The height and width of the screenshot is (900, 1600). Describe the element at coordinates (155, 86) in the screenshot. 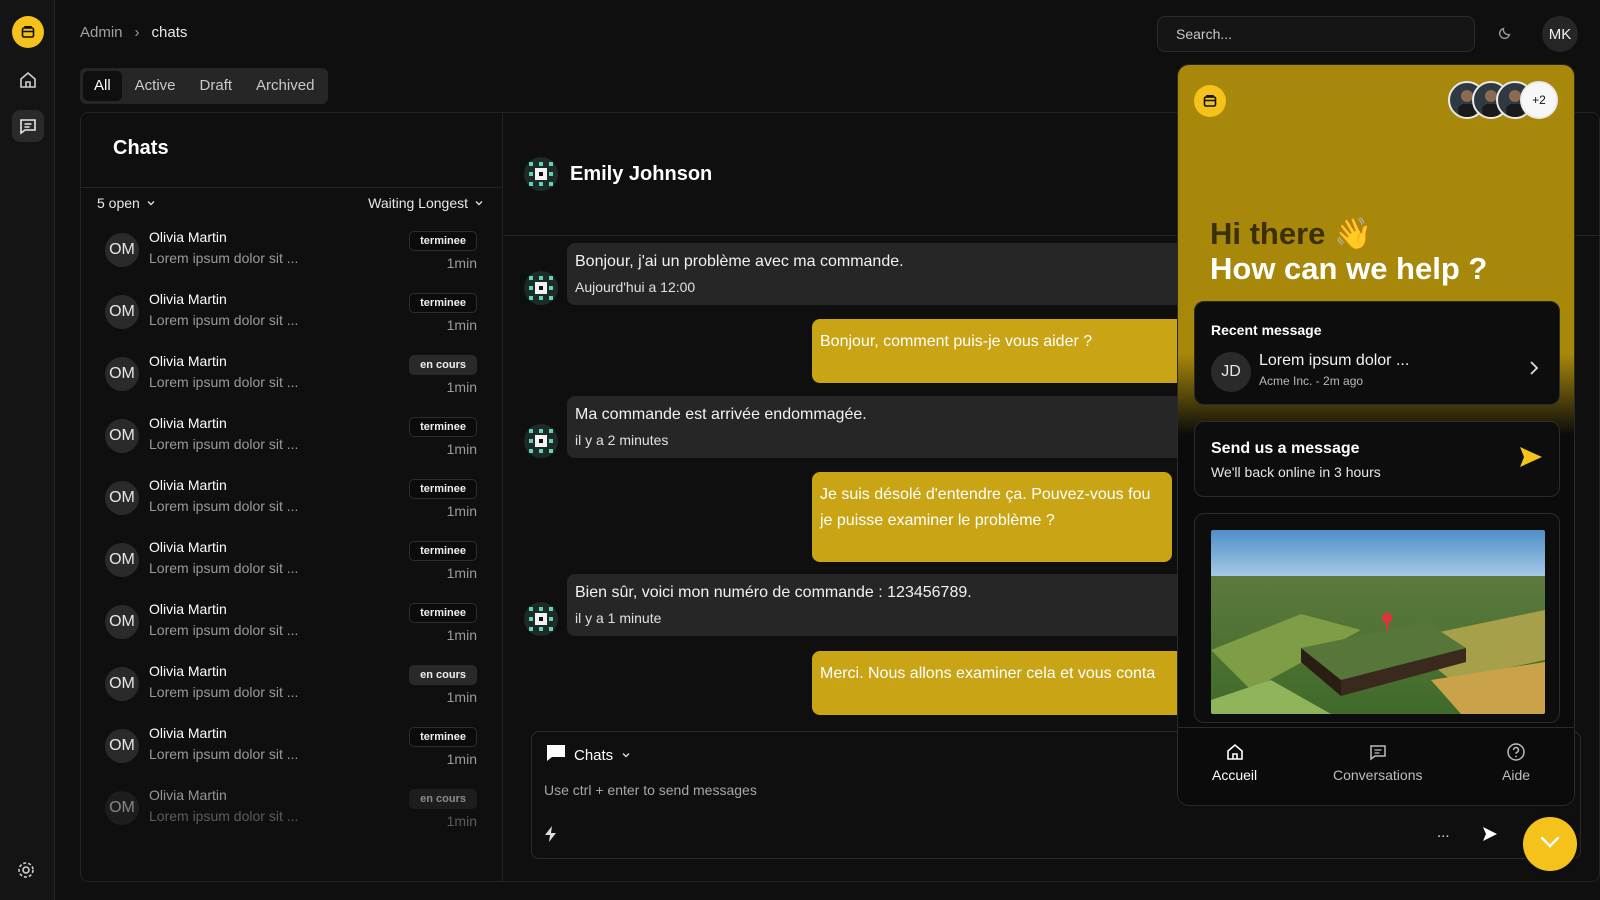

I see `tab-active: Active` at that location.